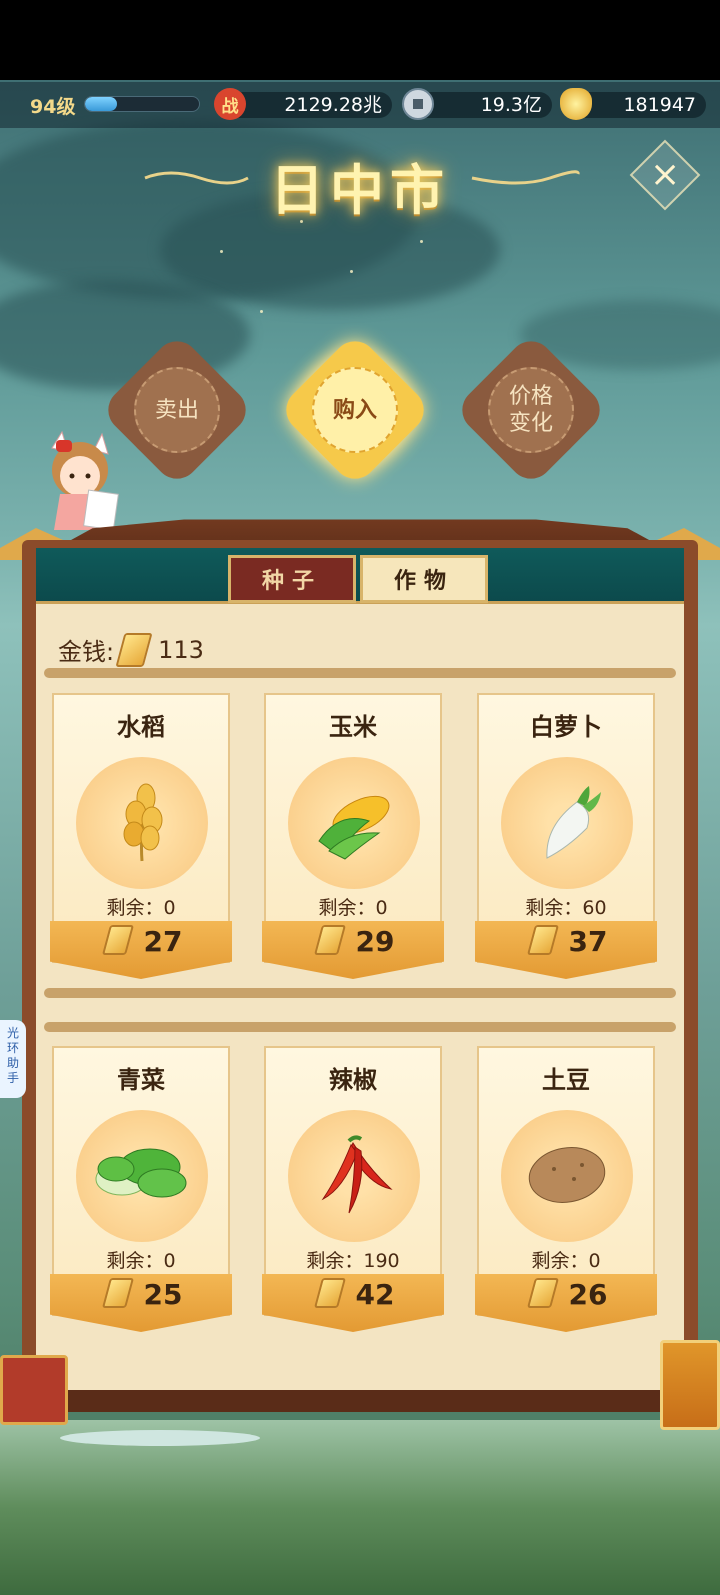 This screenshot has width=720, height=1595. I want to click on mascot-girl-icon, so click(85, 480).